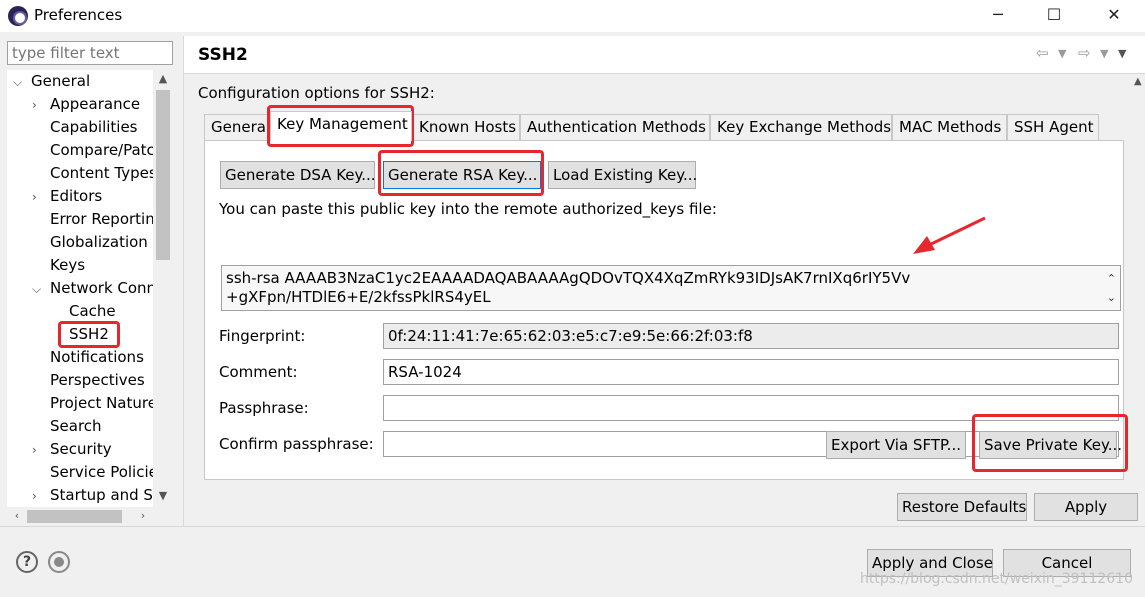 The height and width of the screenshot is (597, 1145). What do you see at coordinates (1084, 53) in the screenshot?
I see `forward-arrow-icon: ⇨` at bounding box center [1084, 53].